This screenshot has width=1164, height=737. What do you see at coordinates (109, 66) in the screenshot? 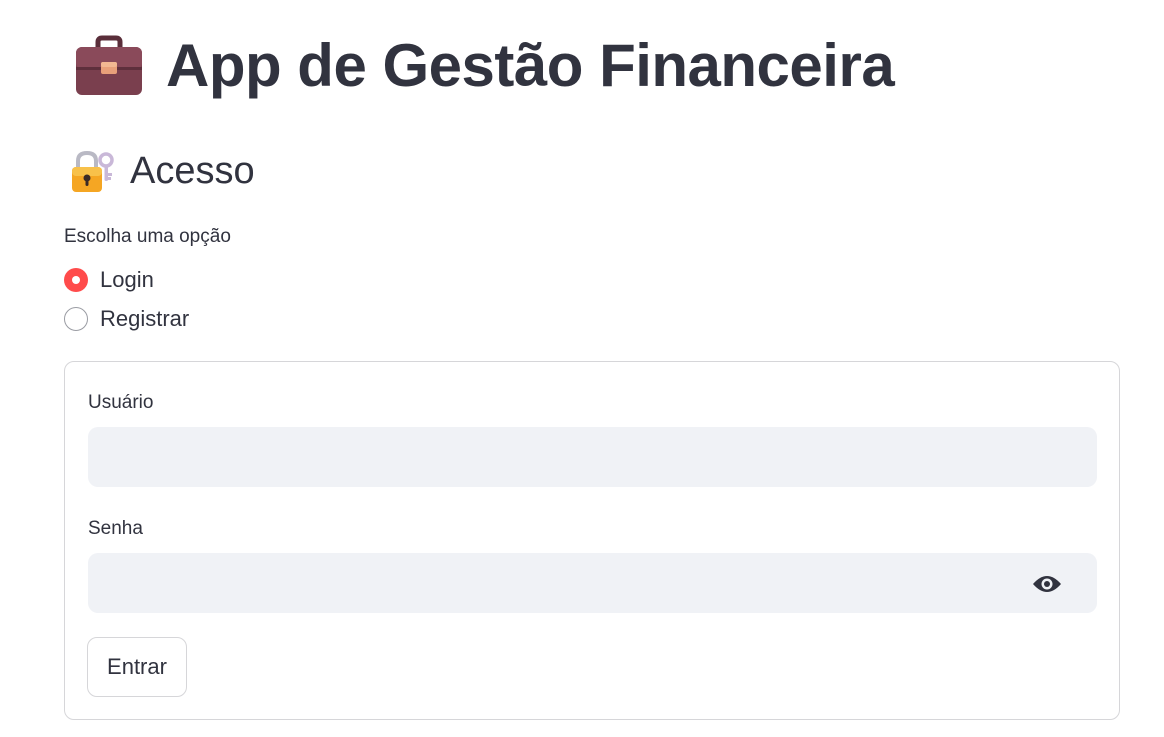
I see `briefcase-icon` at bounding box center [109, 66].